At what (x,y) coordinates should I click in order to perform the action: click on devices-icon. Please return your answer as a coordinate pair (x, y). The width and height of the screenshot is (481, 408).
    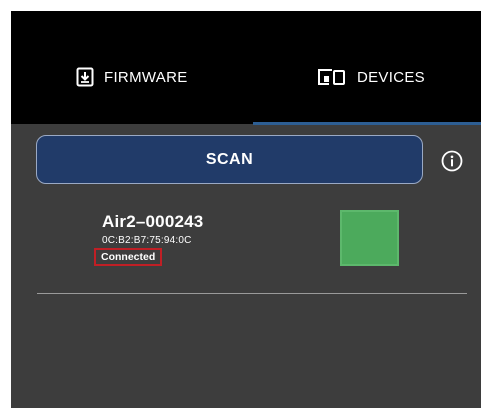
    Looking at the image, I should click on (332, 77).